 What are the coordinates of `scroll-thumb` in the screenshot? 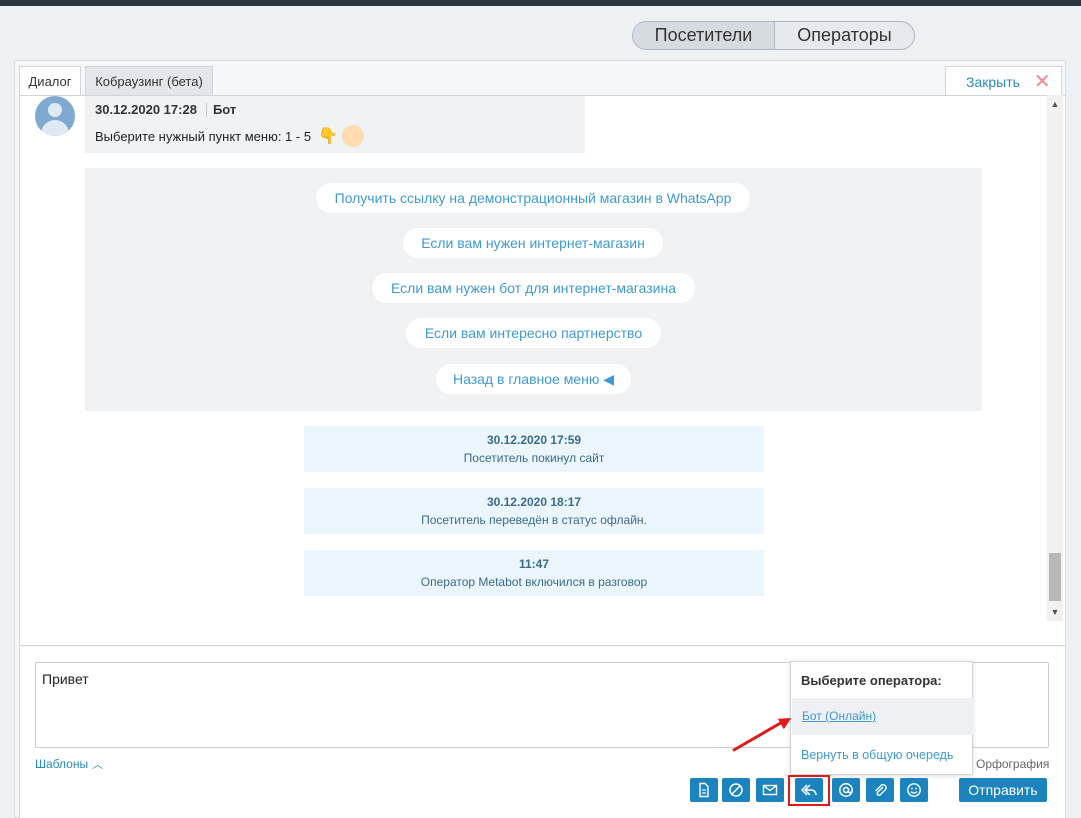 It's located at (1055, 577).